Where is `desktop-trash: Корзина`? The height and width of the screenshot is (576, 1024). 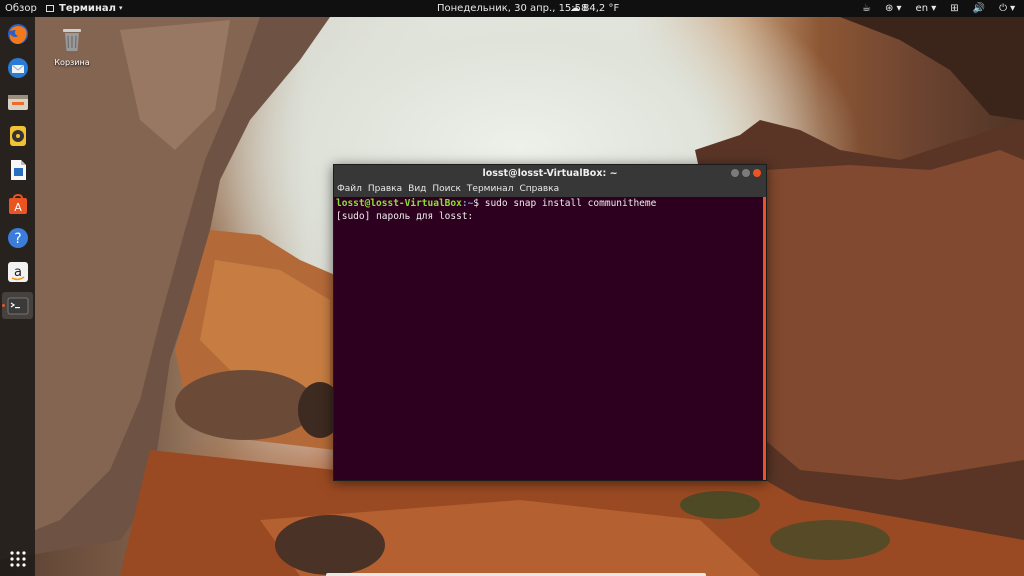
desktop-trash: Корзина is located at coordinates (72, 46).